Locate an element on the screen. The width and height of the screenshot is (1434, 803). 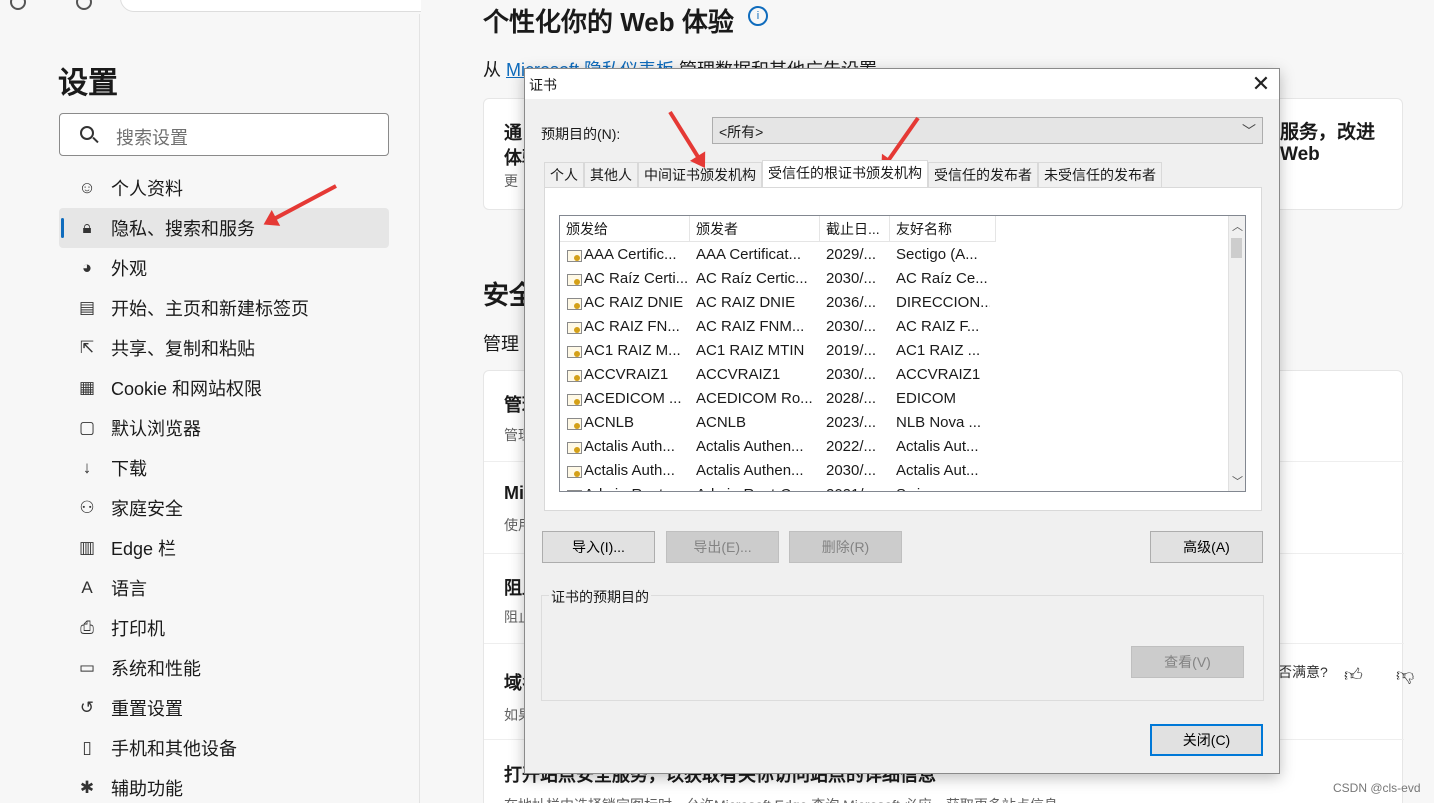
nav-item-label: 重置设置 is located at coordinates (147, 709).